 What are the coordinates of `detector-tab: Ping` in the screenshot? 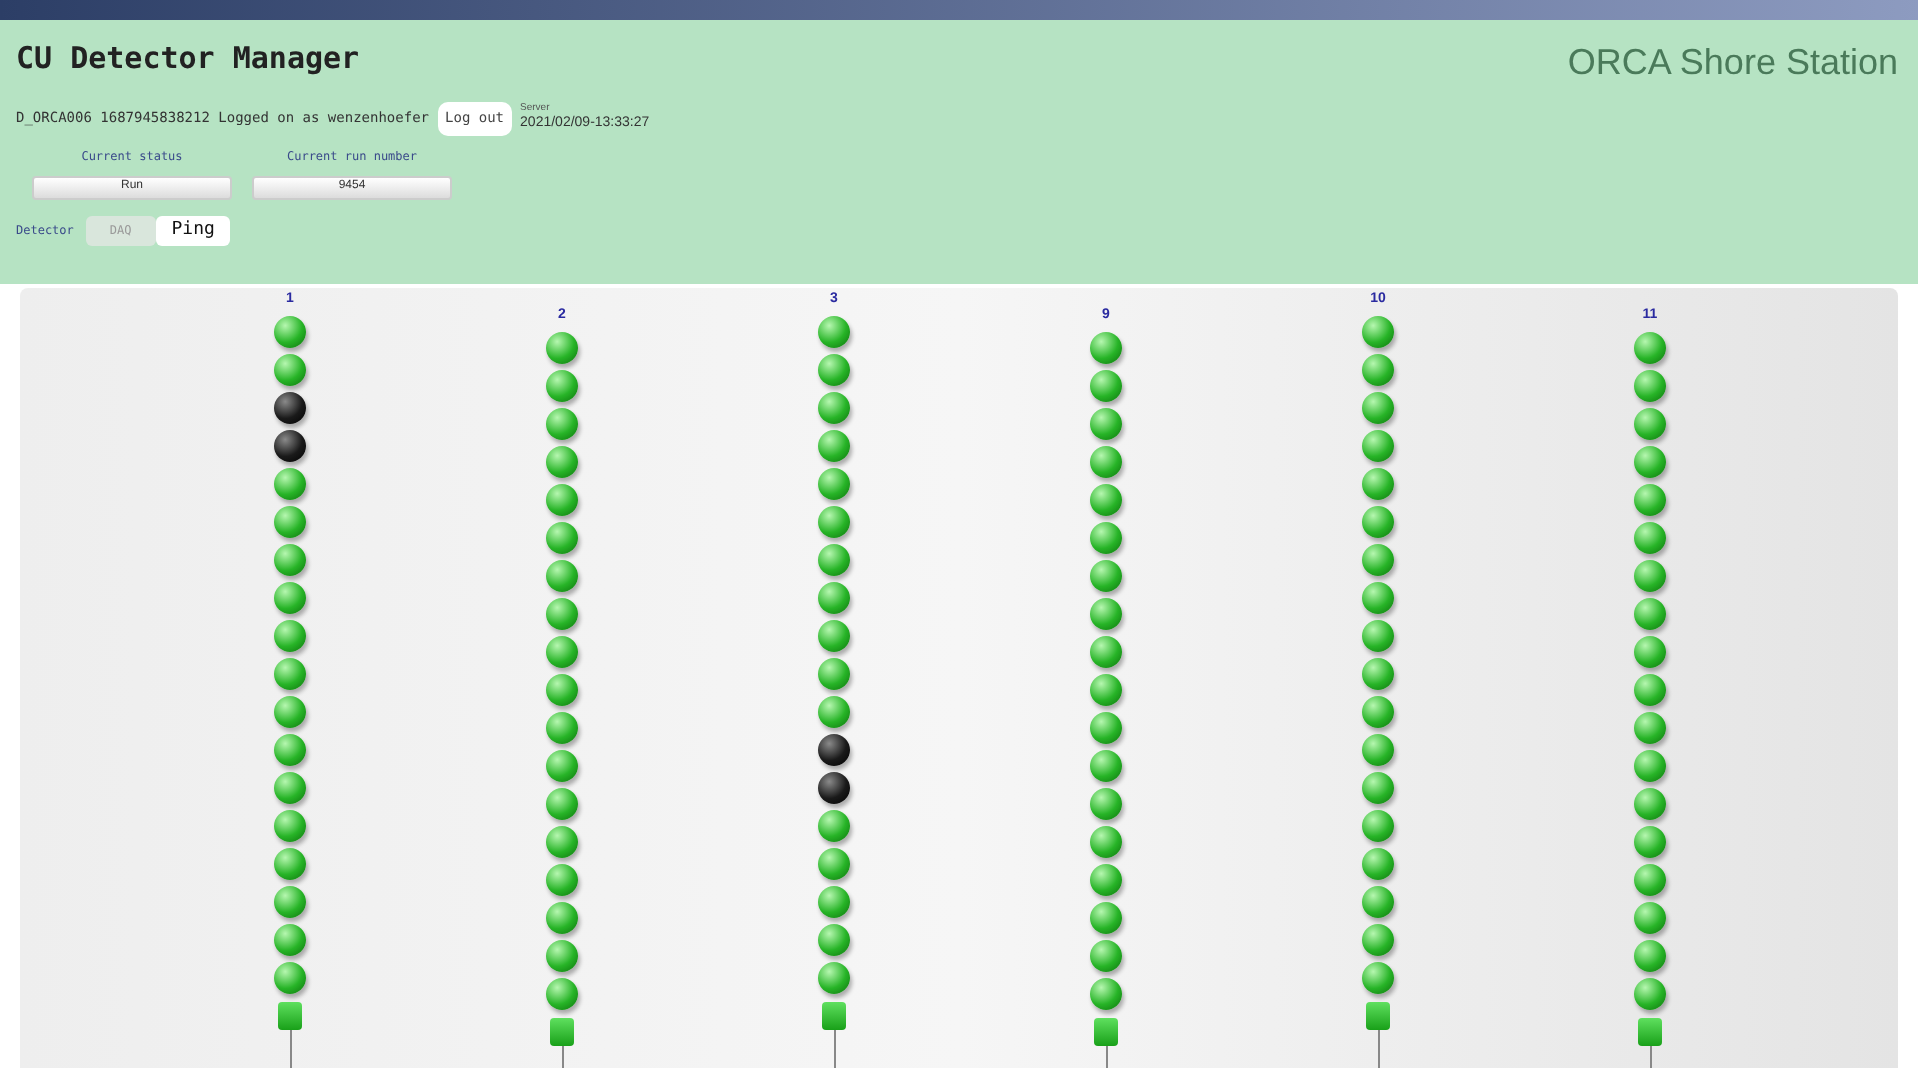 It's located at (193, 230).